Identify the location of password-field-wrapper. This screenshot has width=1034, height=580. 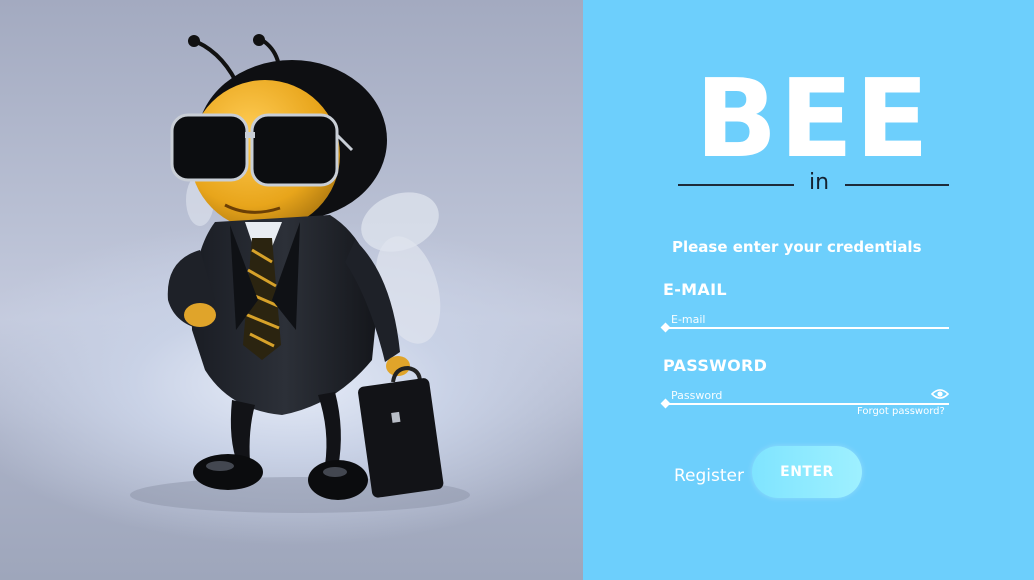
(804, 396).